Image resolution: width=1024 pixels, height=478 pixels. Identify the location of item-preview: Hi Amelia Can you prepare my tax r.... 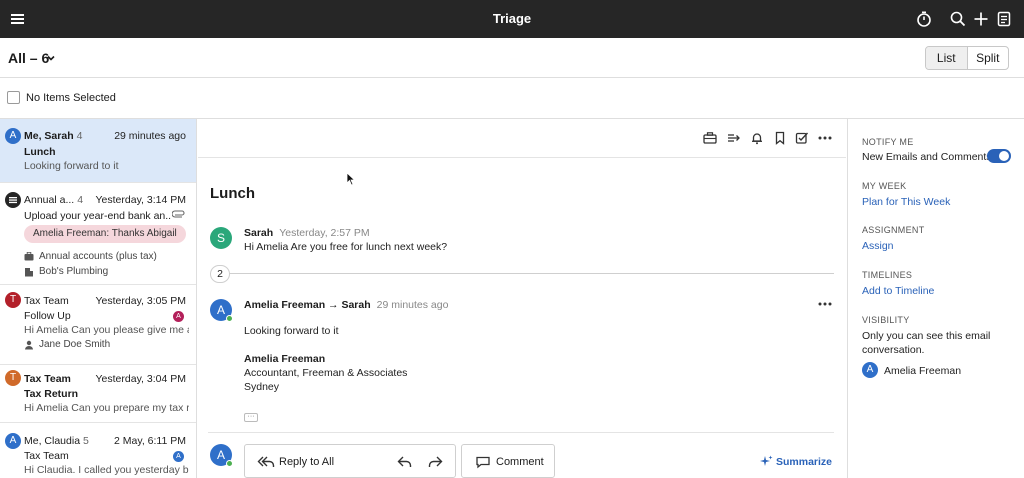
(106, 408).